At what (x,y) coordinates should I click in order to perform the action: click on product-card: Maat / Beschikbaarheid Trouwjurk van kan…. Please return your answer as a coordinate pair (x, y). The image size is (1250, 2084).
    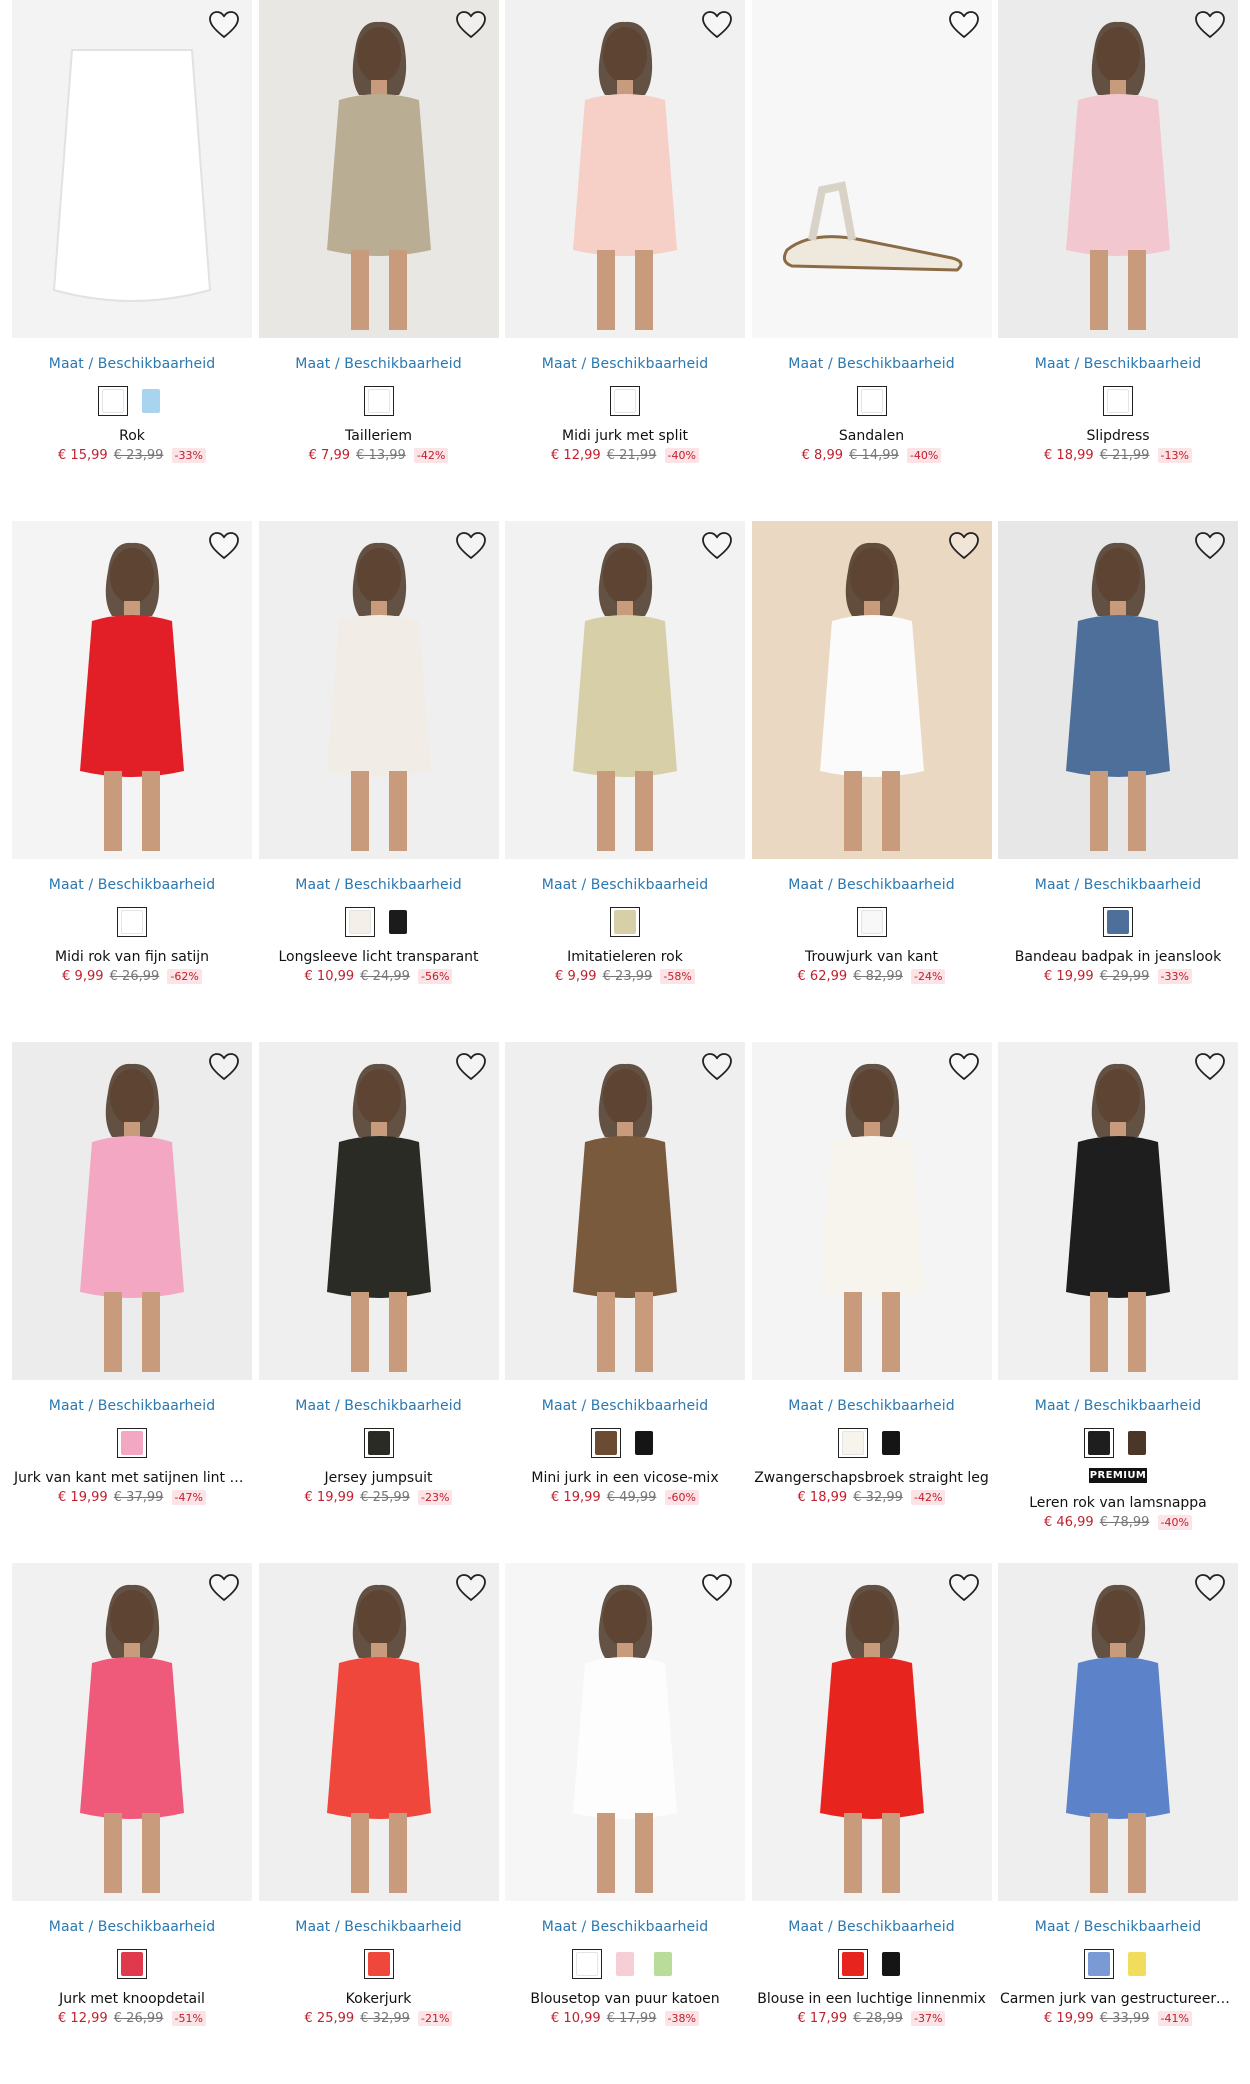
    Looking at the image, I should click on (871, 781).